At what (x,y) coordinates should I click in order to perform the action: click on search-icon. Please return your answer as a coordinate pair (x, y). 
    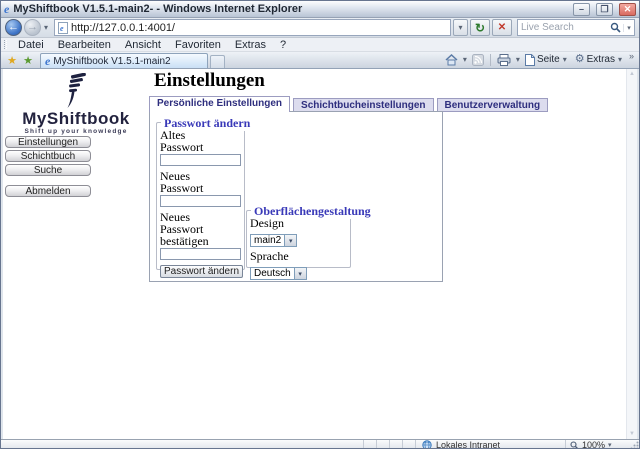
    Looking at the image, I should click on (615, 27).